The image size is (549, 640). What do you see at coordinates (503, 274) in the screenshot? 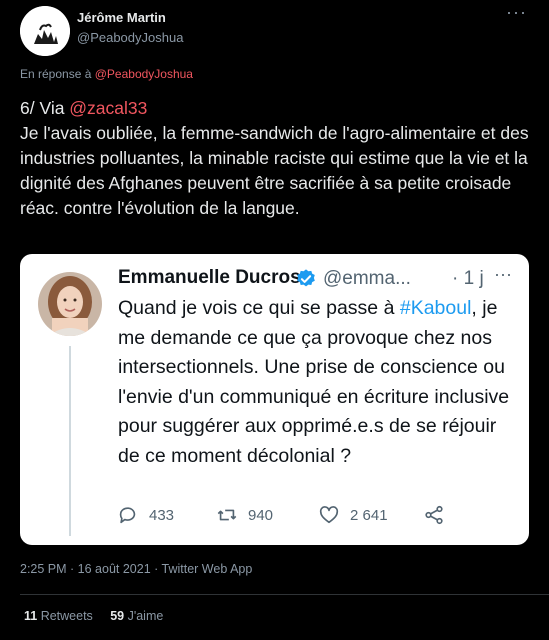
I see `quoted-more-icon: ···` at bounding box center [503, 274].